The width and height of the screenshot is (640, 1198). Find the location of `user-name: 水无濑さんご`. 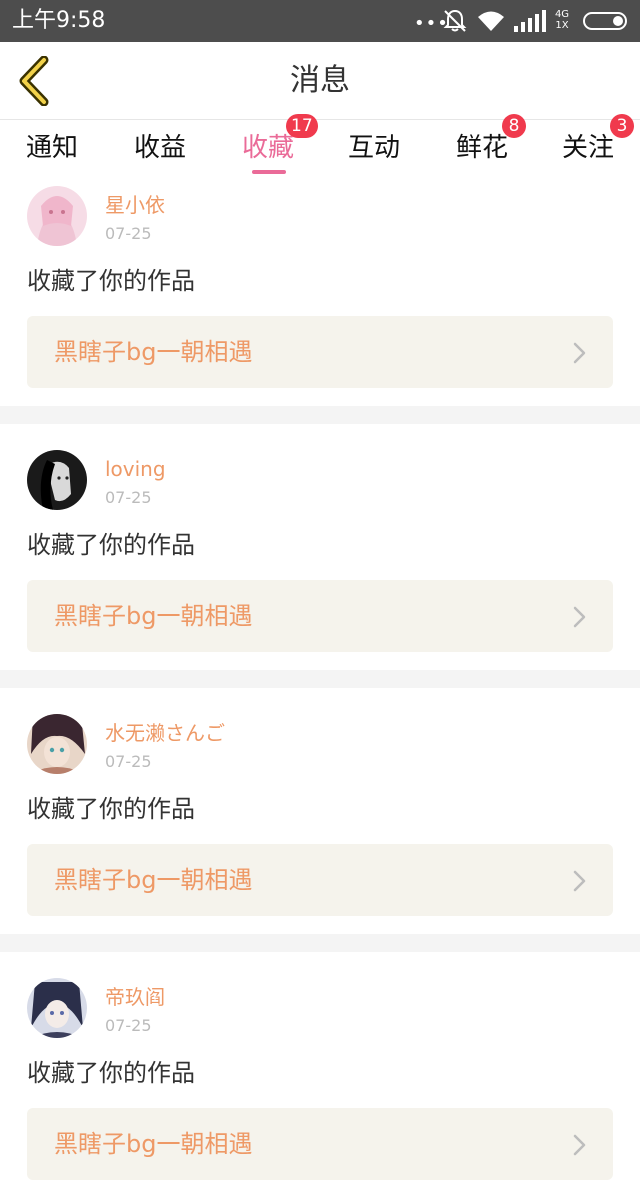

user-name: 水无濑さんご is located at coordinates (165, 733).